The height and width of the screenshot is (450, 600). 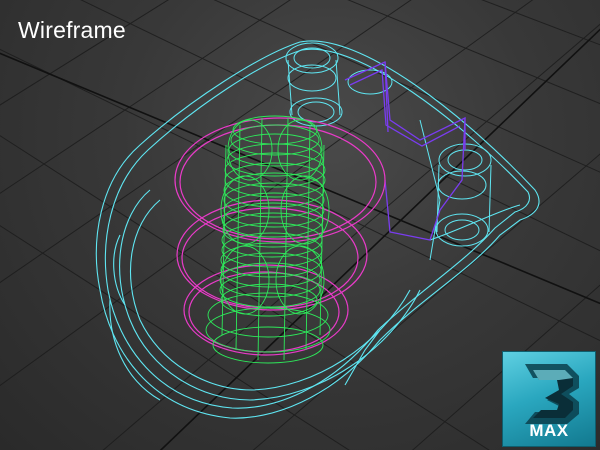 What do you see at coordinates (405, 151) in the screenshot?
I see `bracket` at bounding box center [405, 151].